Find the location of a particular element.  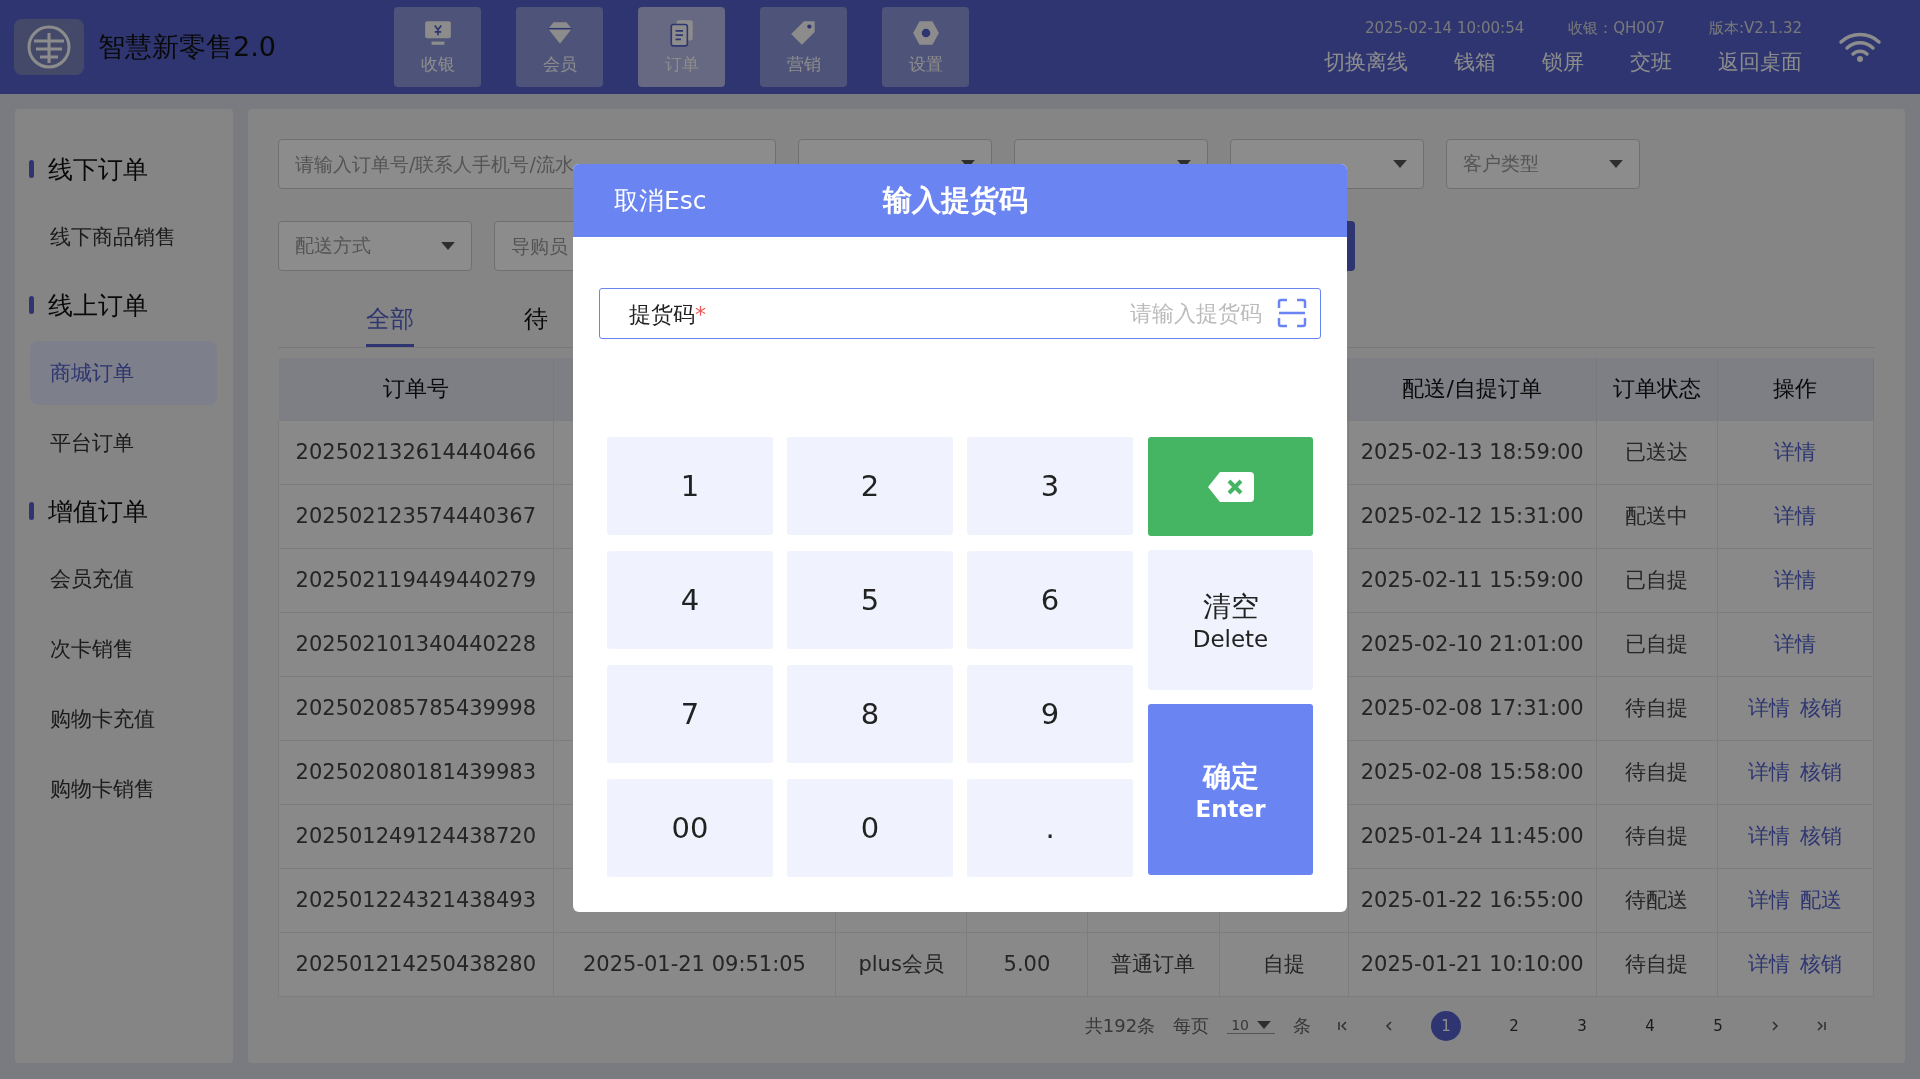

table-cell: 2025-02-08 17:31:00 is located at coordinates (1472, 708).